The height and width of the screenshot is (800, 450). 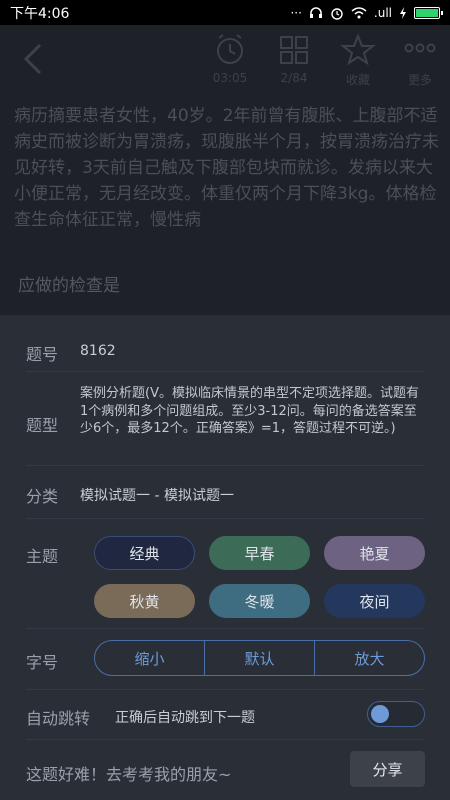 What do you see at coordinates (396, 714) in the screenshot?
I see `autojump-toggle` at bounding box center [396, 714].